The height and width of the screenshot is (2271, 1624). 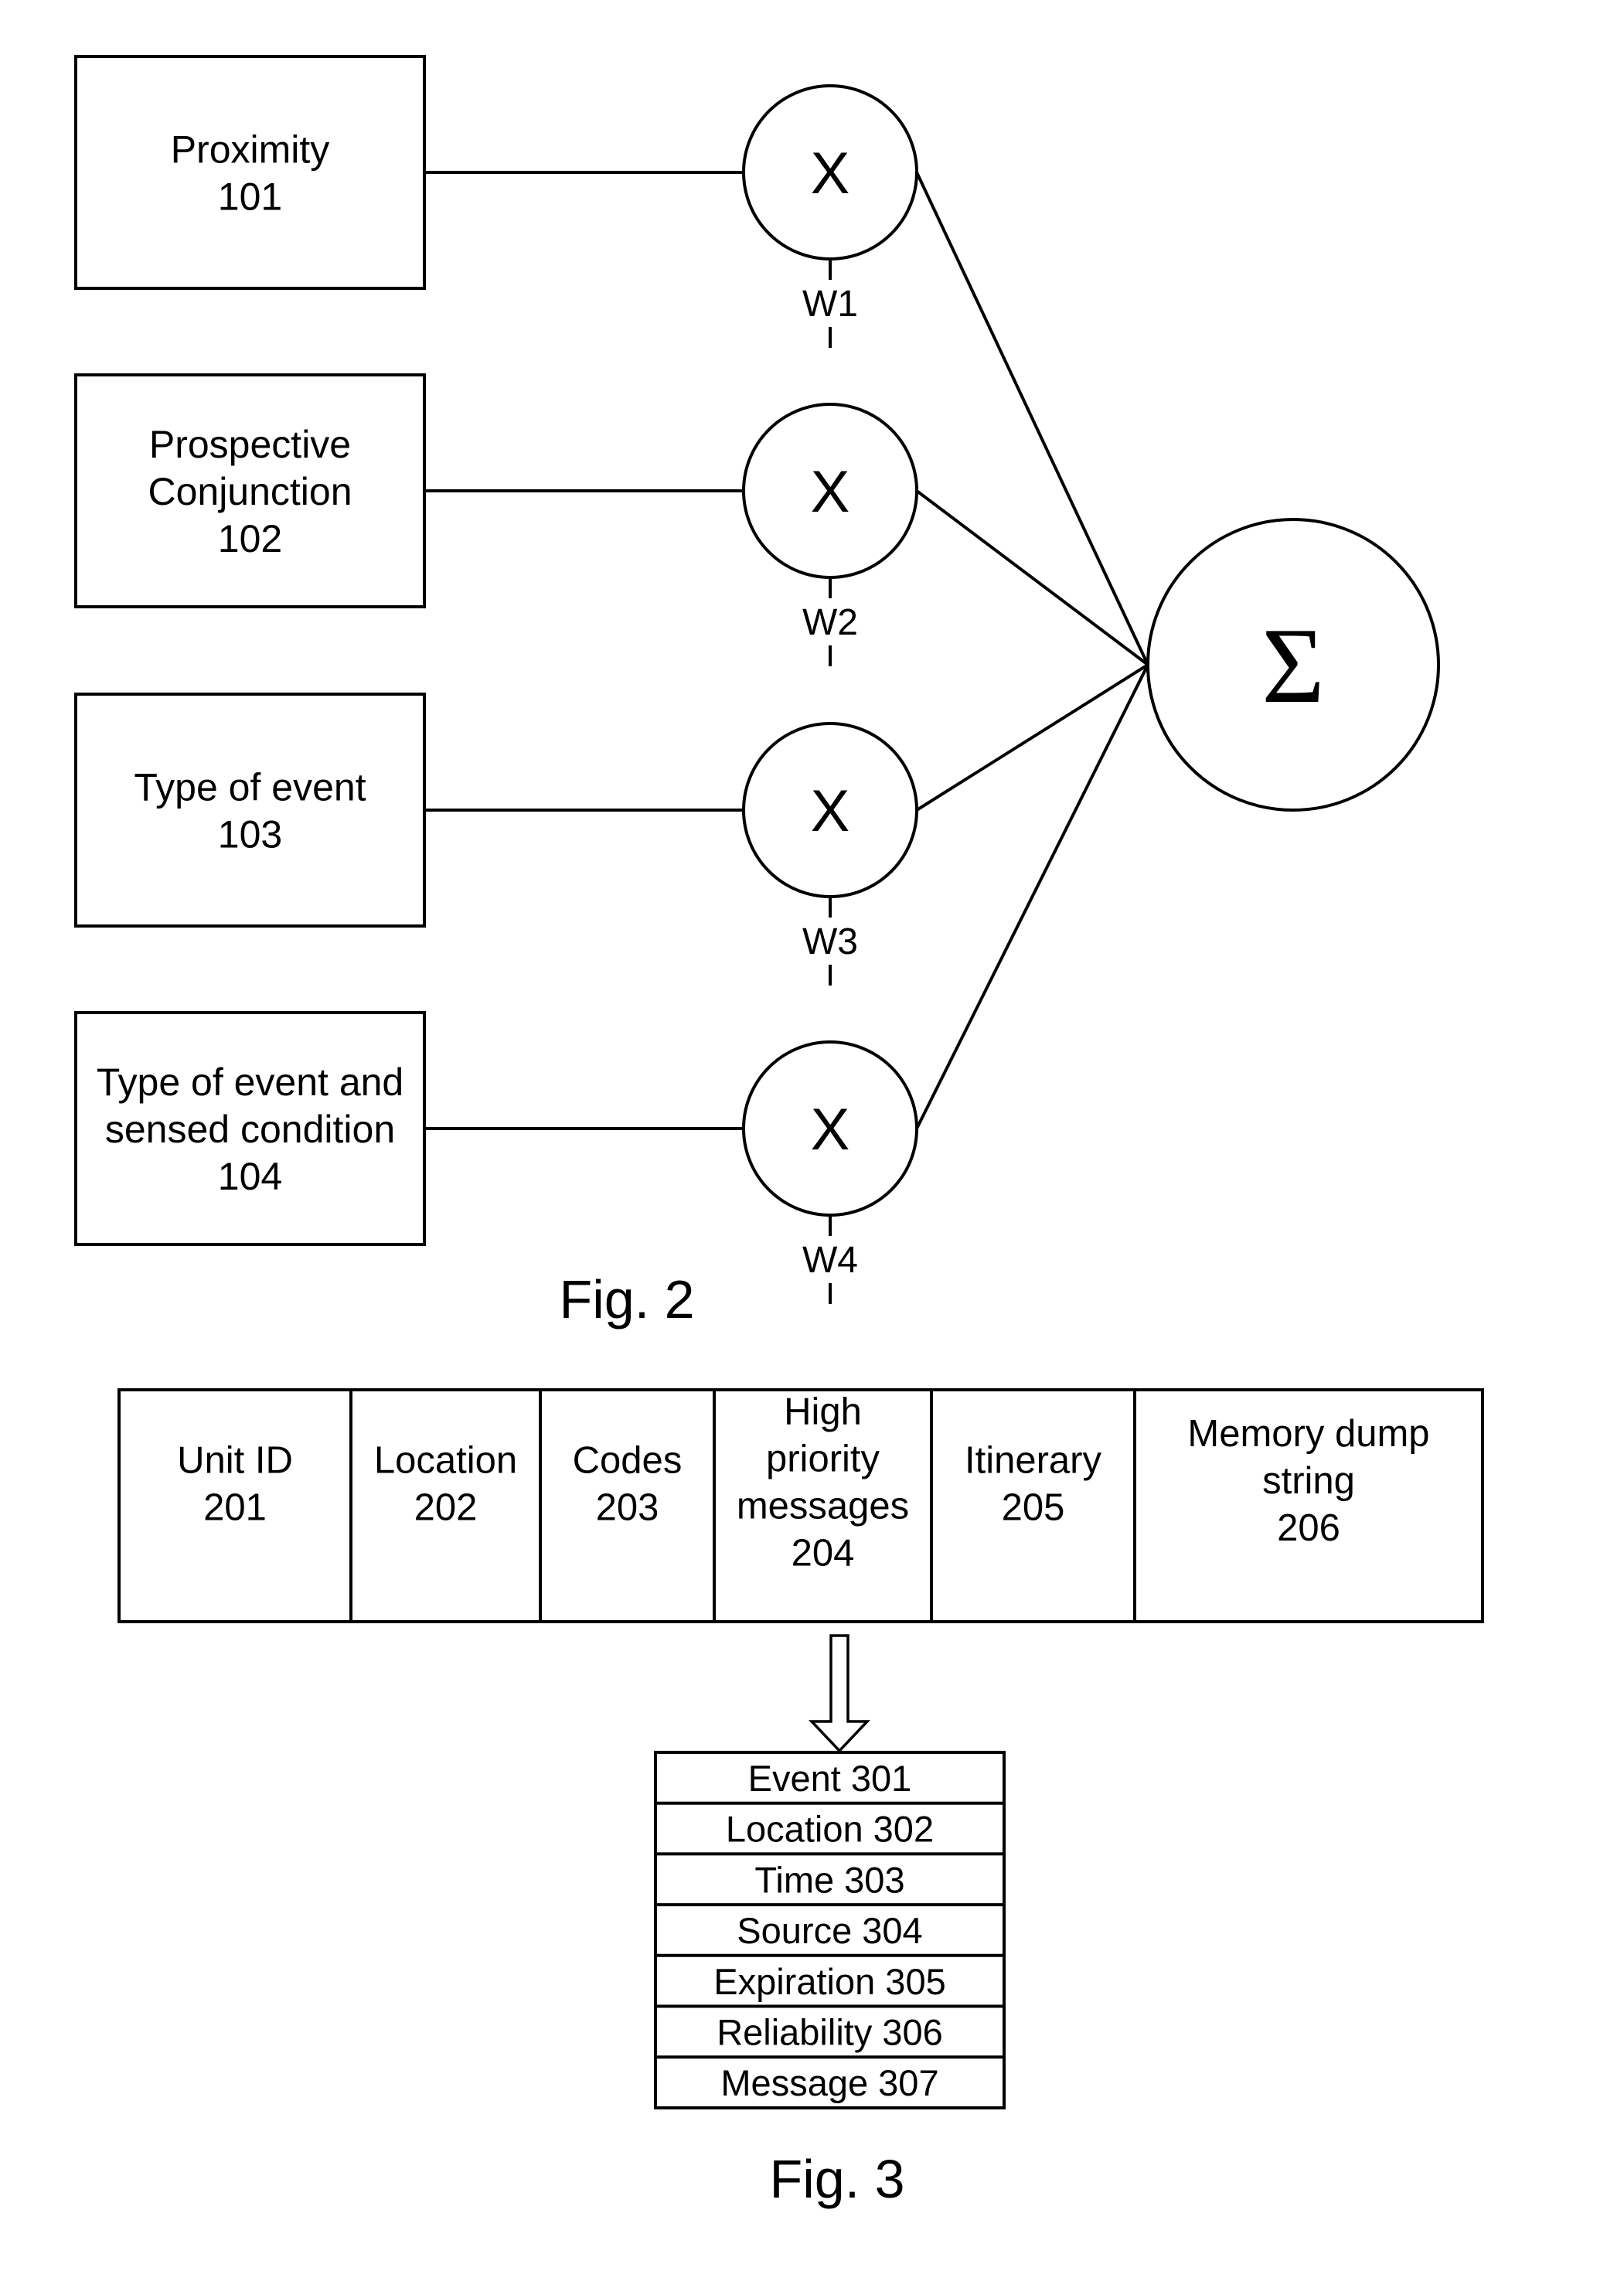 I want to click on input-box-label: Conjunction, so click(x=250, y=491).